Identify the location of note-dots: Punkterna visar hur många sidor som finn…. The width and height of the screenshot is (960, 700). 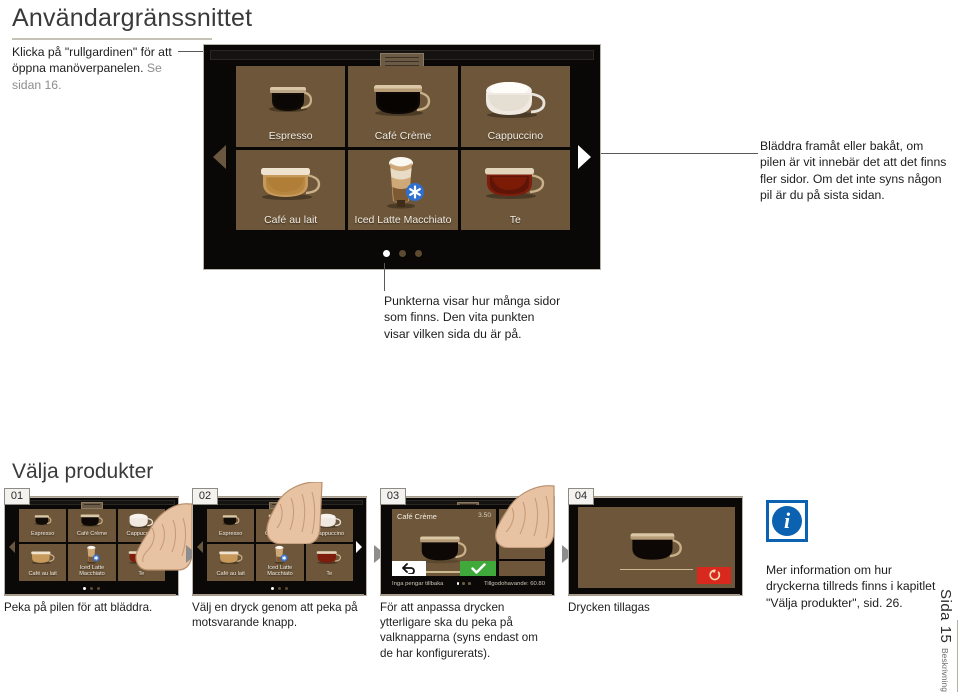
(472, 317).